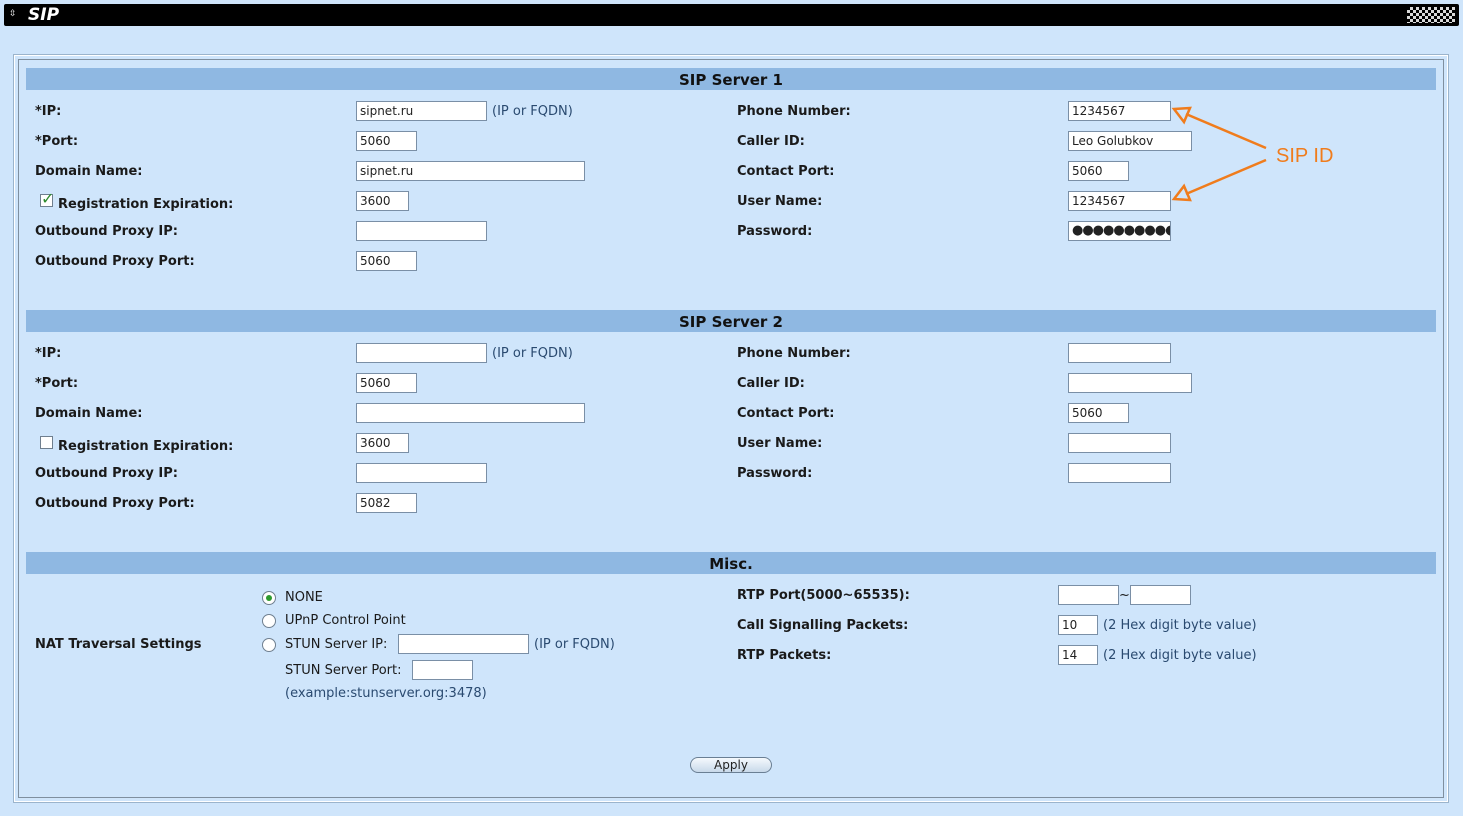  I want to click on call-signalling-label: Call Signalling Packets:, so click(823, 625).